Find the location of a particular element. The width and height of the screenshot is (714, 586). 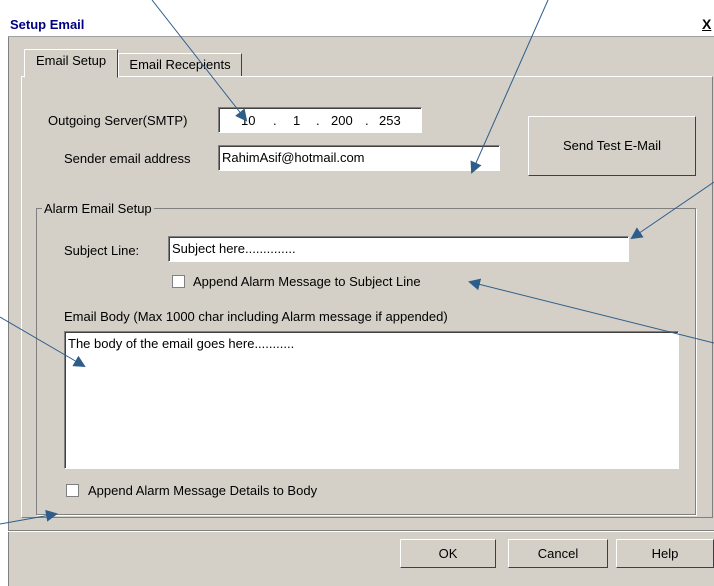

tab-email-setup: Email Setup is located at coordinates (71, 63).